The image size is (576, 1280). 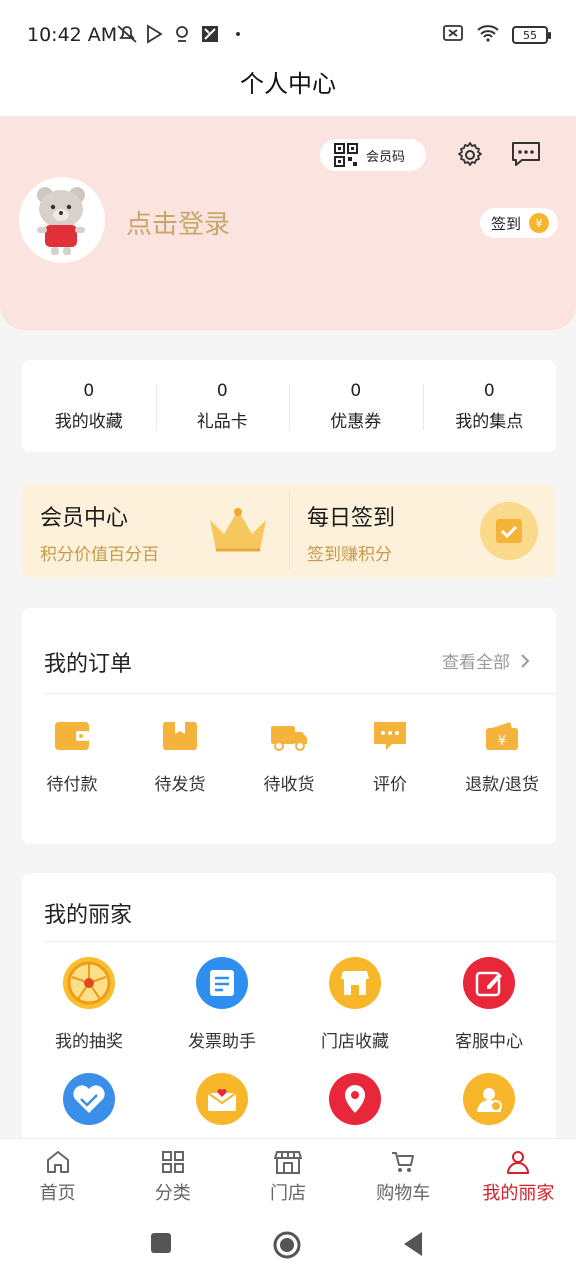 I want to click on status-right: 55, so click(x=496, y=35).